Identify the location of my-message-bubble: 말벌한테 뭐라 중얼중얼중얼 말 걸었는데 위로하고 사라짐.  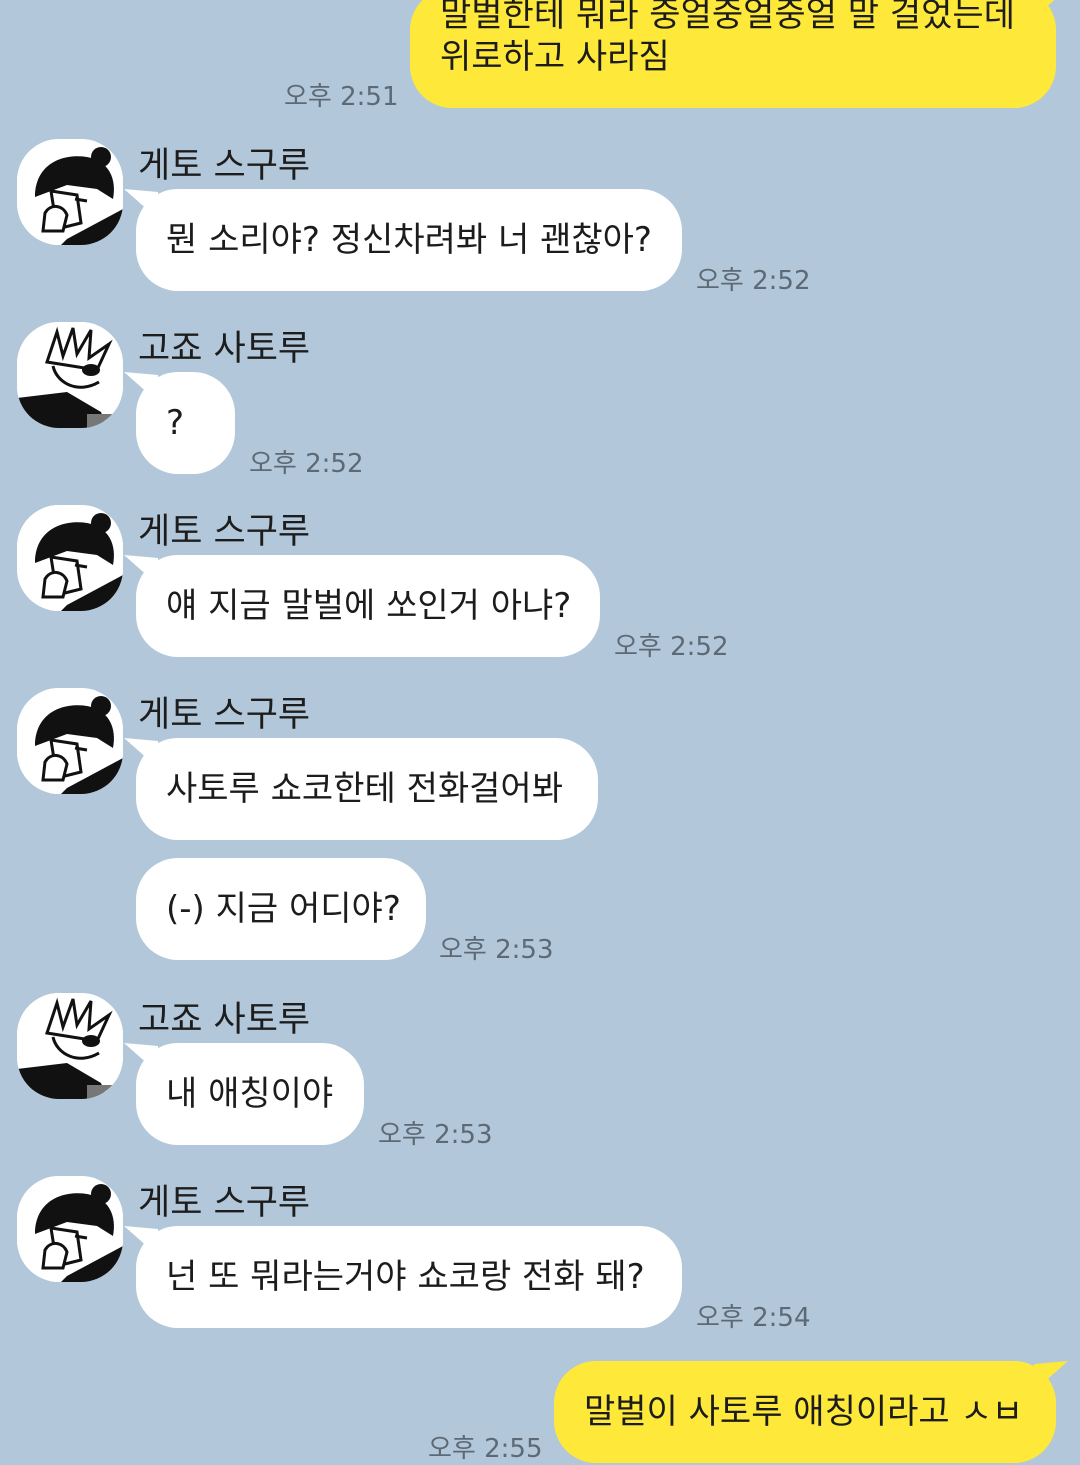
(733, 54).